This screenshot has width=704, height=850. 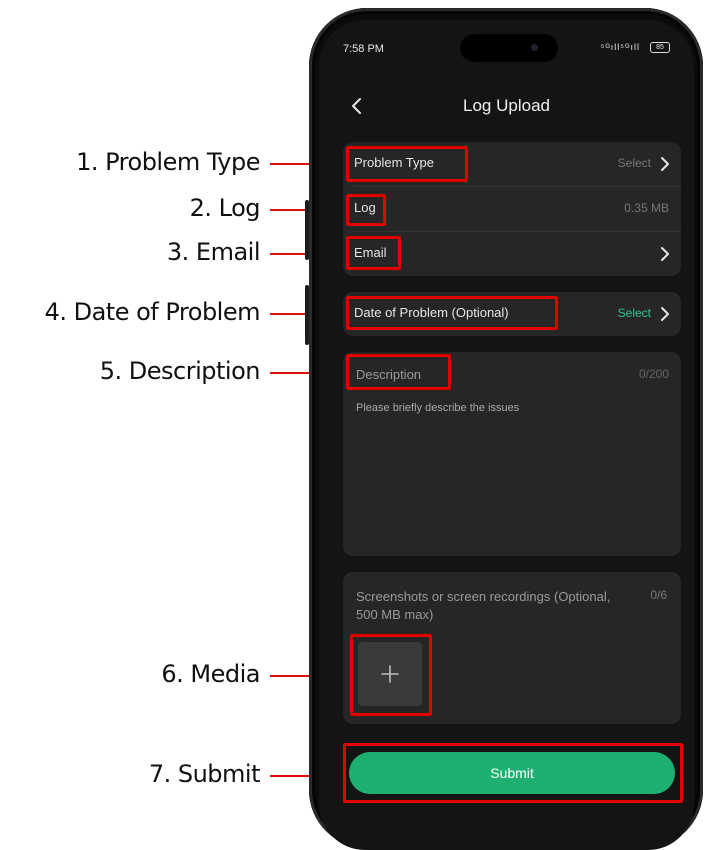 I want to click on status-bar: 7:58 PM ⁵ᴳıll⁵ᴳıll 85, so click(x=506, y=42).